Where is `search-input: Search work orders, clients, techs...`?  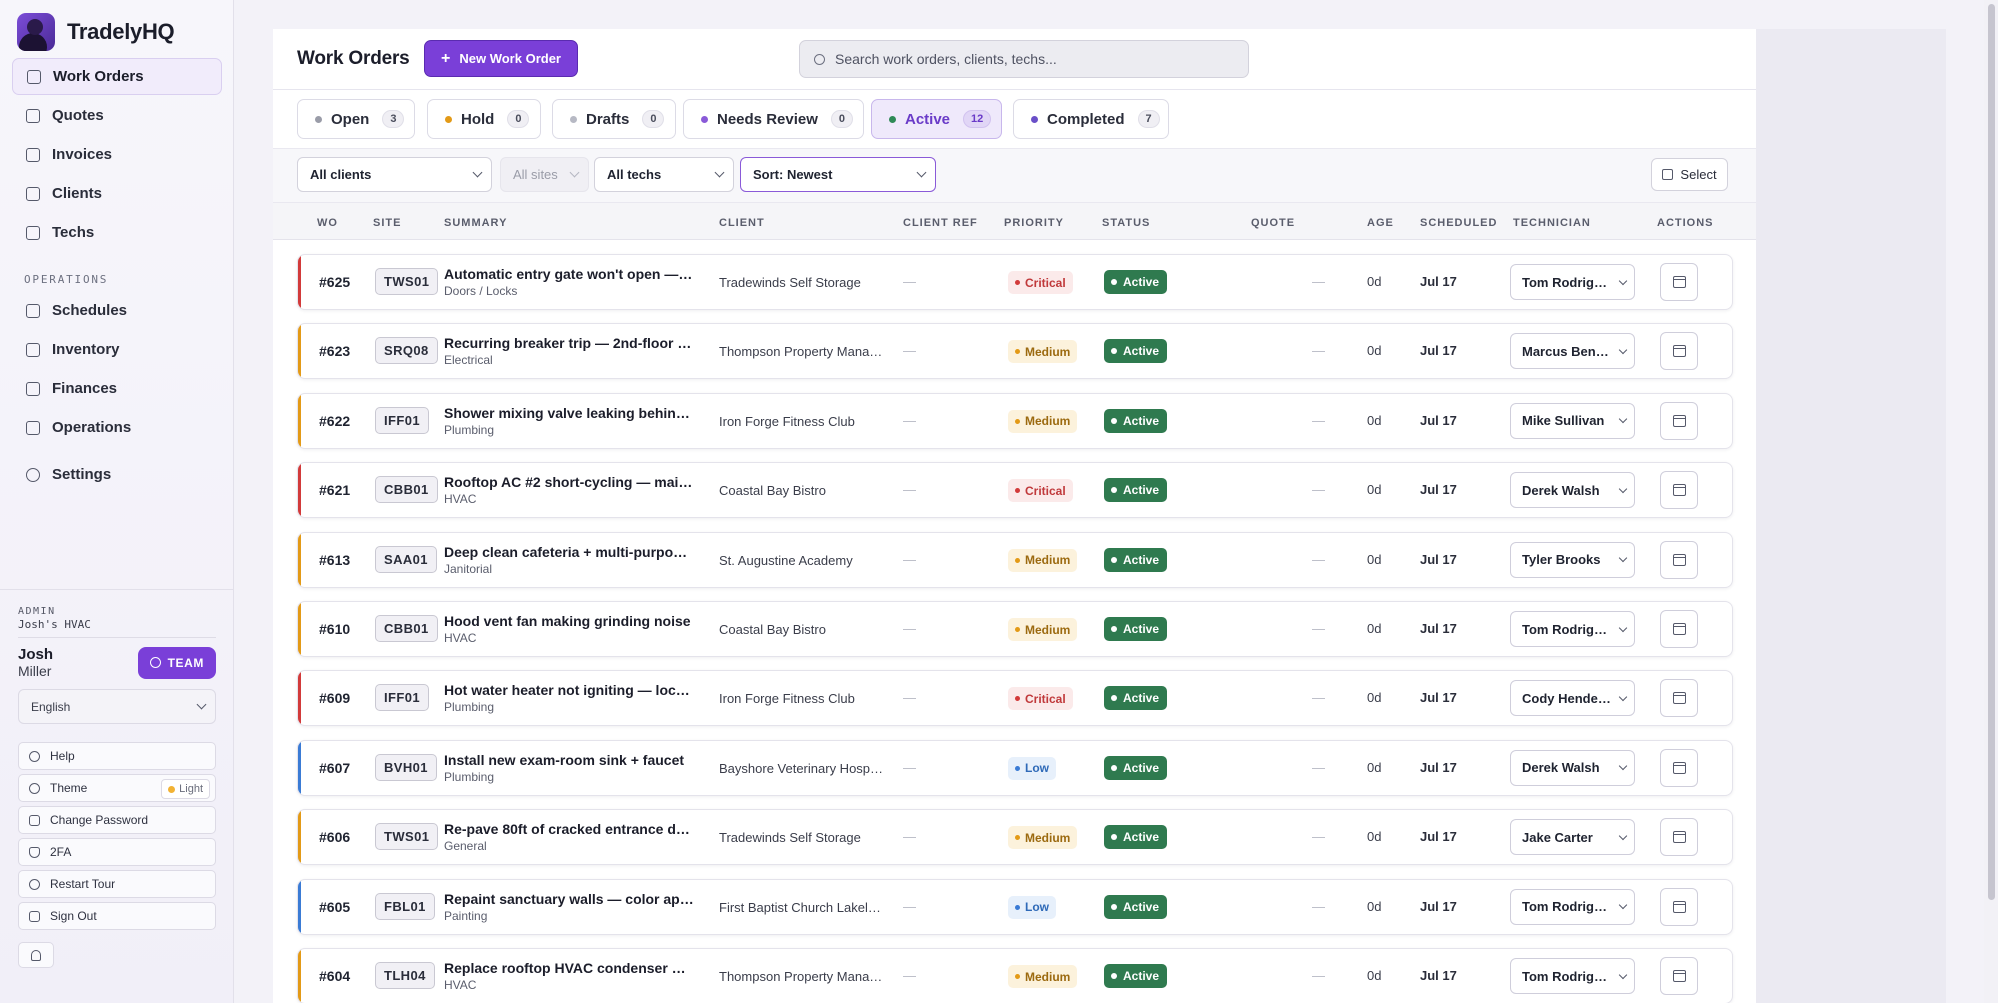
search-input: Search work orders, clients, techs... is located at coordinates (1024, 59).